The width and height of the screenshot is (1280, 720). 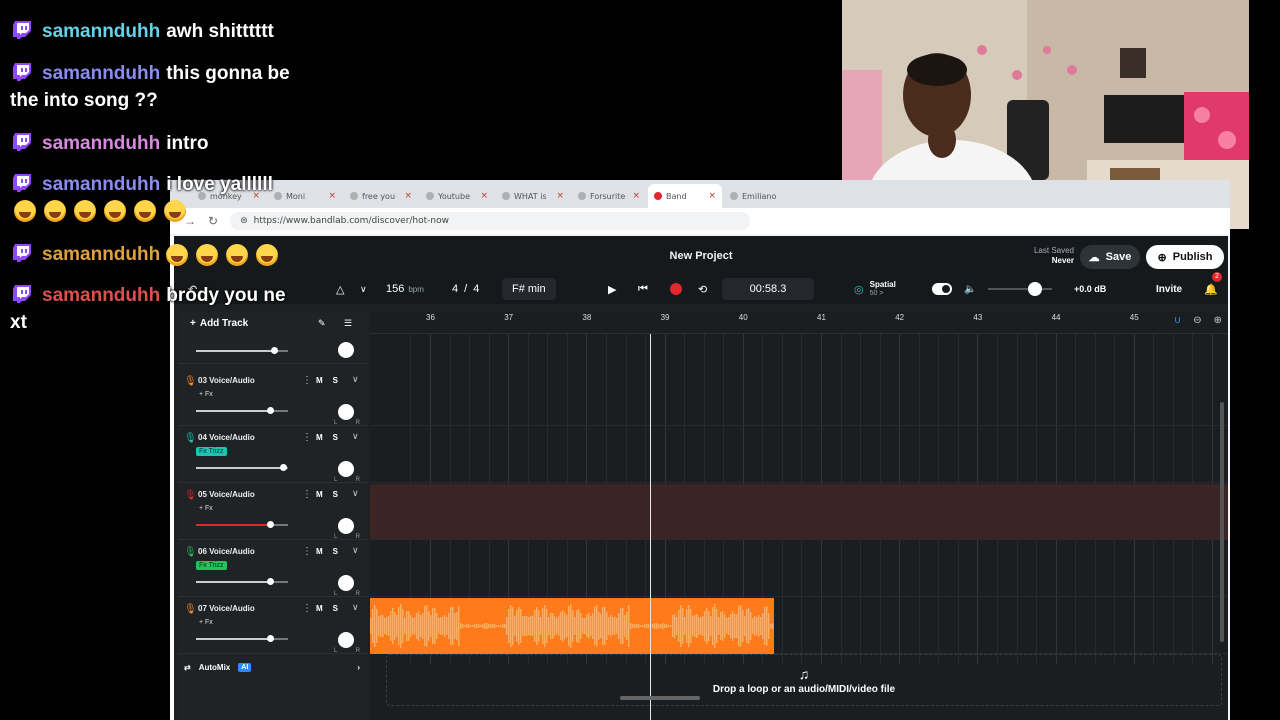 I want to click on zoom-in-icon: ⊕, so click(x=1218, y=320).